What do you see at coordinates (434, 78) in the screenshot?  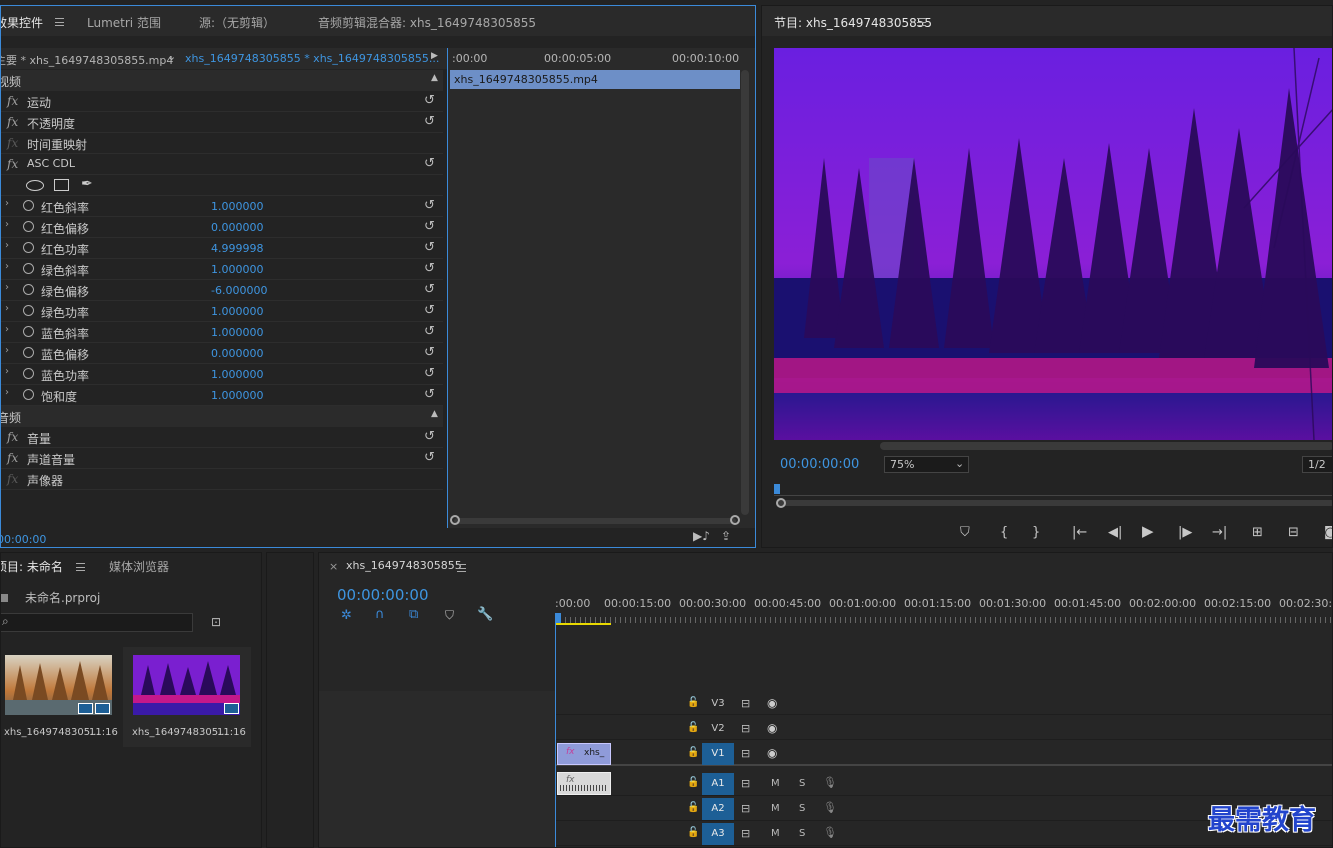 I see `collapse-up-icon: ▲` at bounding box center [434, 78].